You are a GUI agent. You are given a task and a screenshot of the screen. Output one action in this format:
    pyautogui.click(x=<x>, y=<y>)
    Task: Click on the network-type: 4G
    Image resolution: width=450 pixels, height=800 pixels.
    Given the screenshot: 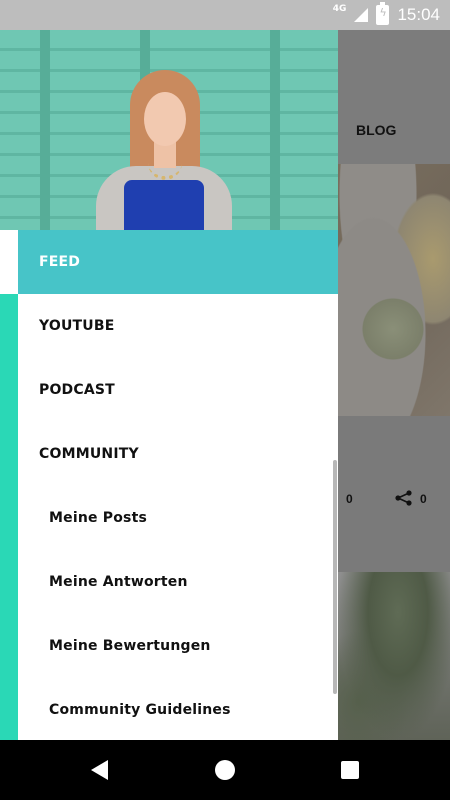 What is the action you would take?
    pyautogui.click(x=339, y=9)
    